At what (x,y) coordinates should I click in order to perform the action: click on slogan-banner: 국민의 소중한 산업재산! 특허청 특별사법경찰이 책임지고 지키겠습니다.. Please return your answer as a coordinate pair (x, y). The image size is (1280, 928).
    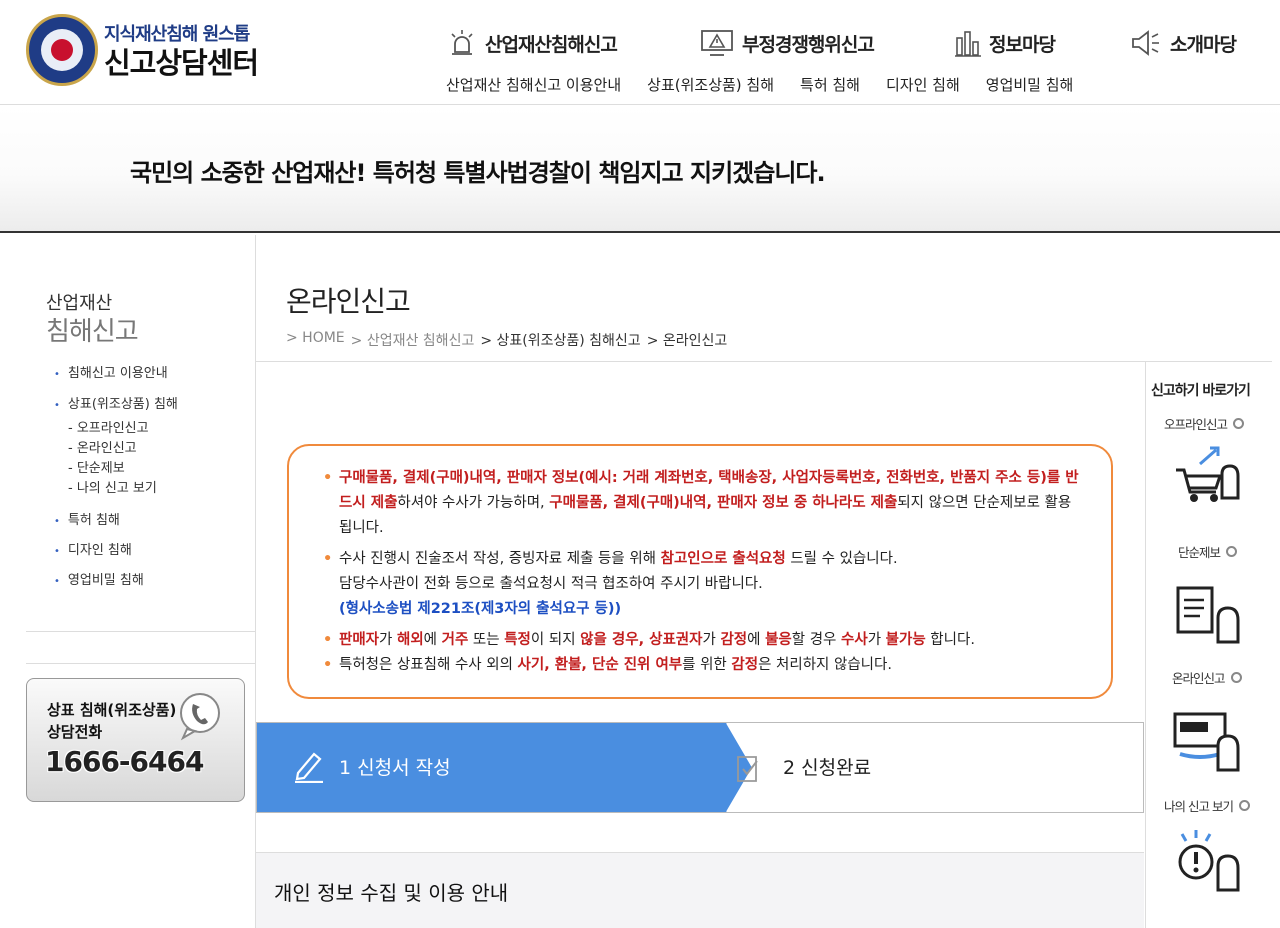
    Looking at the image, I should click on (640, 169).